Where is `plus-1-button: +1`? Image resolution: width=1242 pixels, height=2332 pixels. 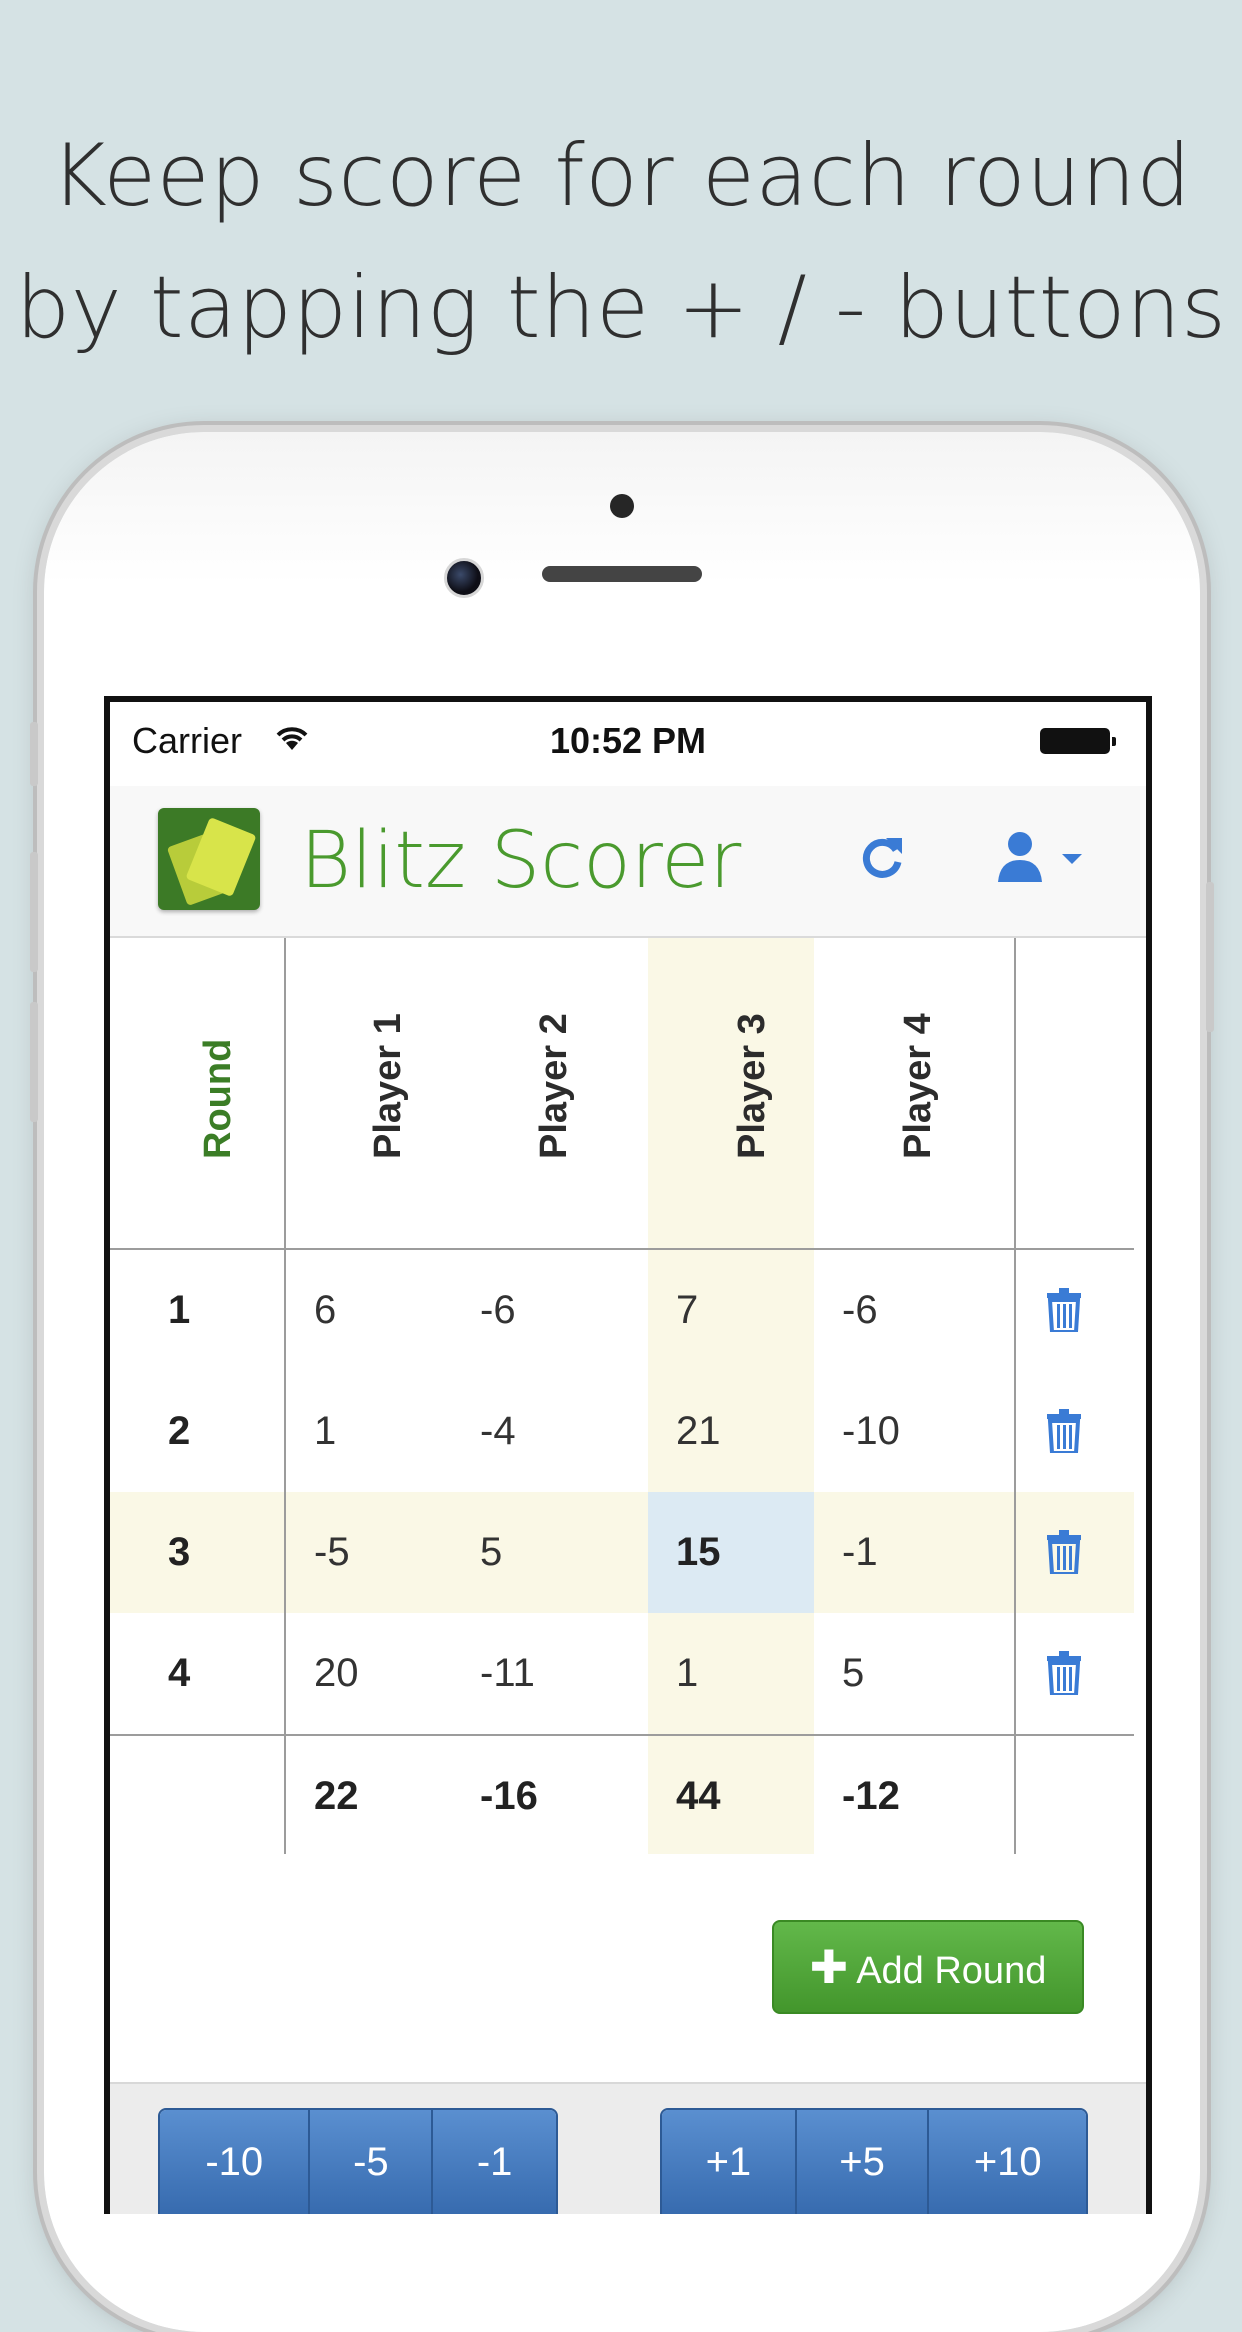 plus-1-button: +1 is located at coordinates (729, 2162).